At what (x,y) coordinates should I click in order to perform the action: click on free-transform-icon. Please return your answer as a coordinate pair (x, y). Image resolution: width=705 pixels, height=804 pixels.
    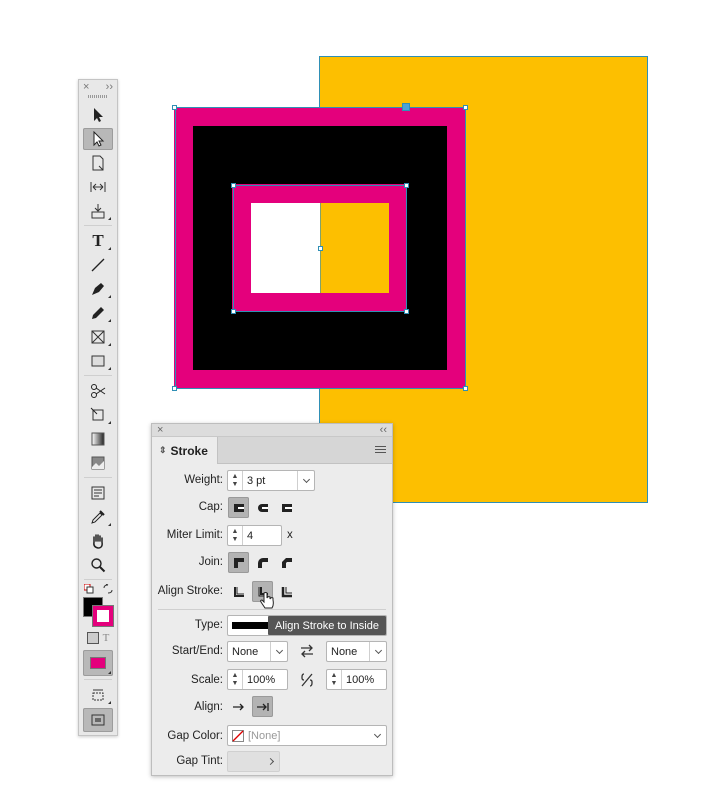
    Looking at the image, I should click on (97, 414).